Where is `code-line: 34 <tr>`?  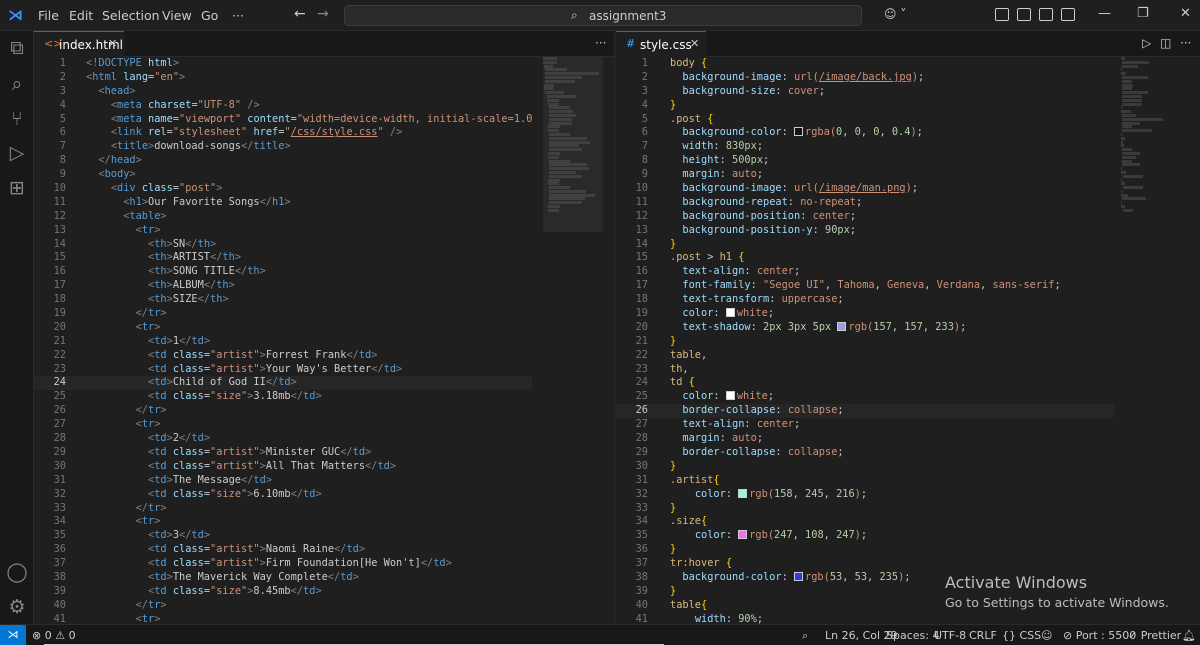 code-line: 34 <tr> is located at coordinates (283, 522).